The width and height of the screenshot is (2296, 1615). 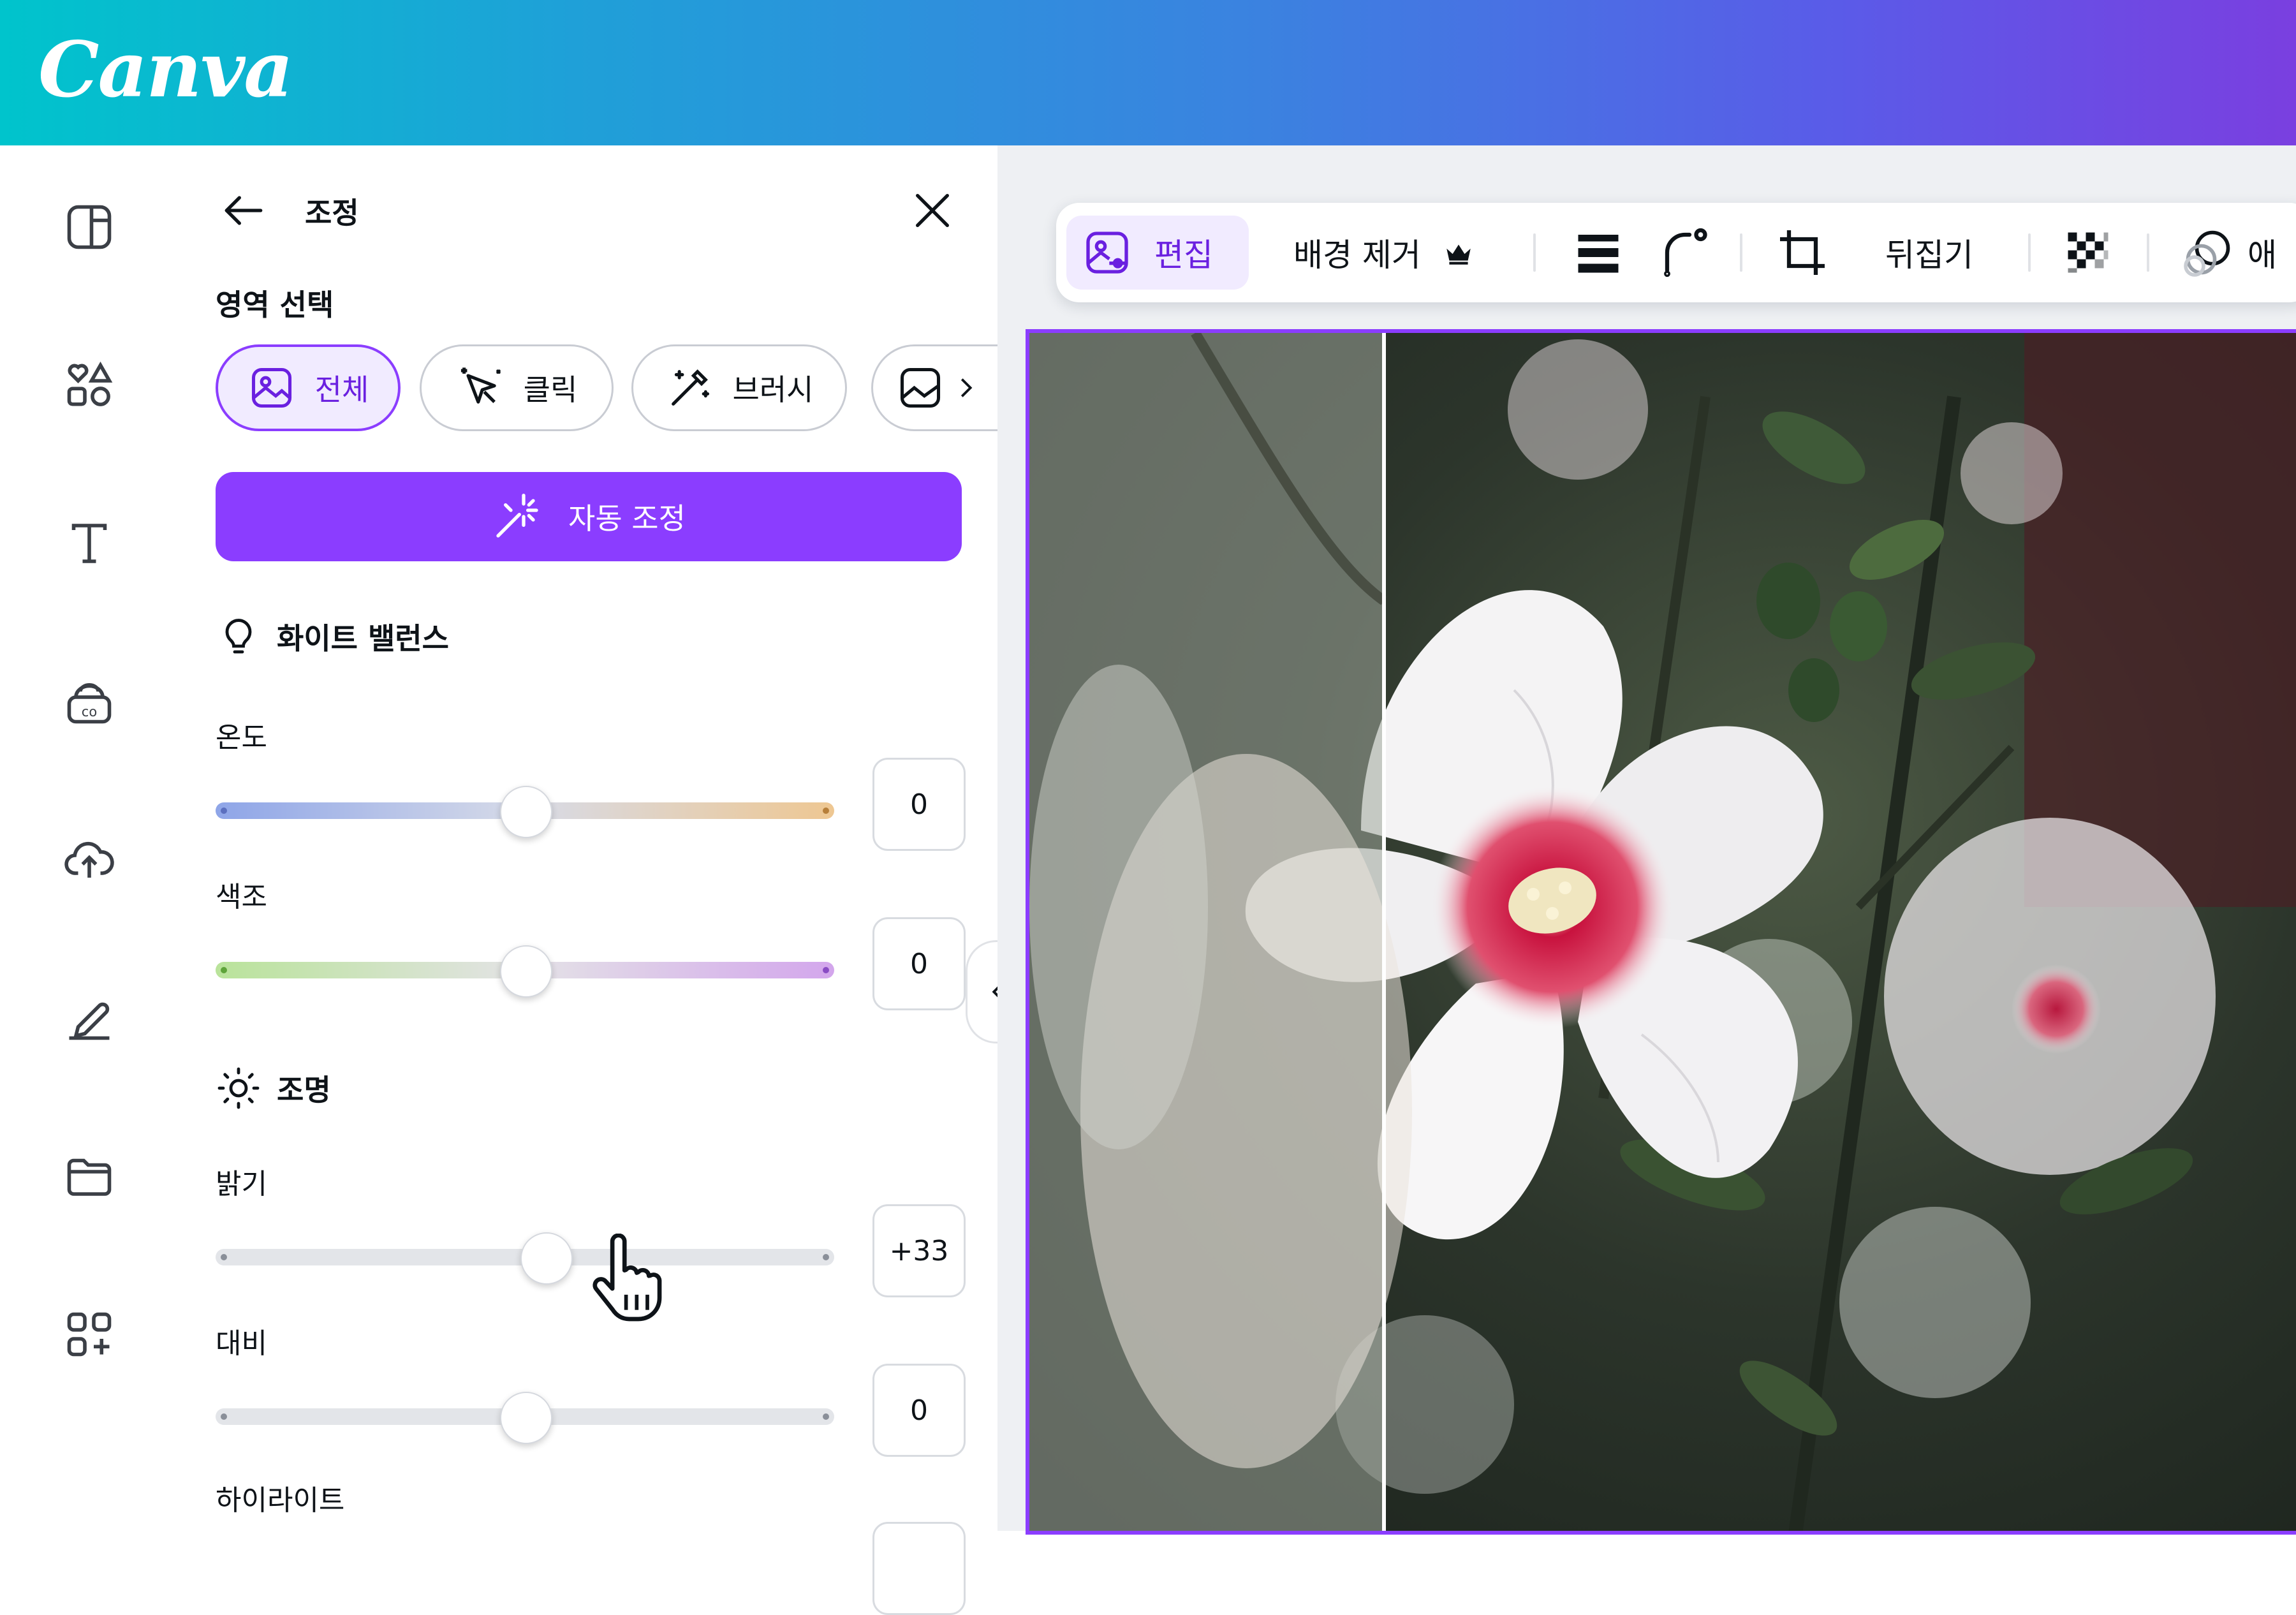 What do you see at coordinates (238, 636) in the screenshot?
I see `lightbulb-icon` at bounding box center [238, 636].